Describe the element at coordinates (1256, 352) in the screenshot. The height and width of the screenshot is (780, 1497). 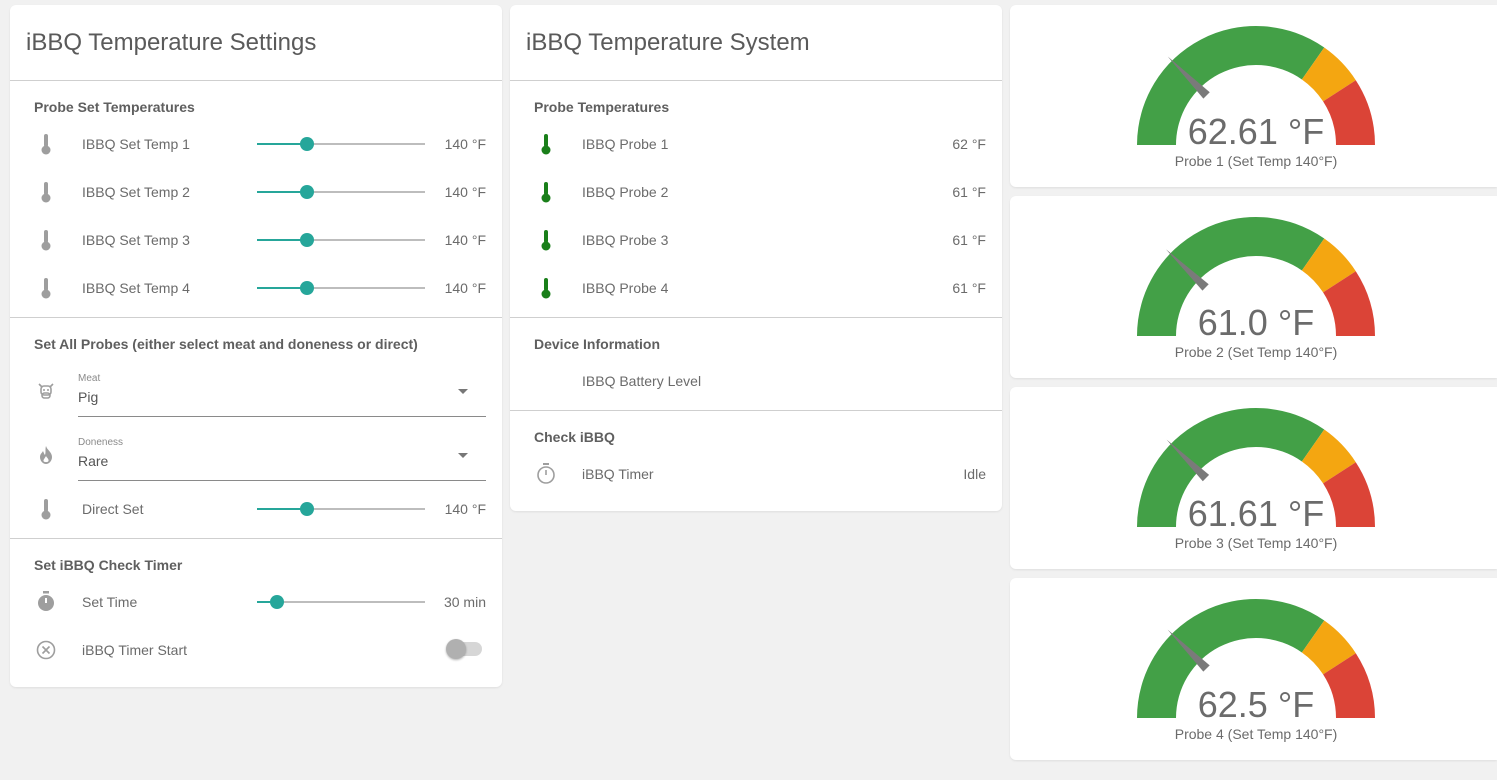
I see `gauge-label: Probe 2 (Set Temp 140°F)` at that location.